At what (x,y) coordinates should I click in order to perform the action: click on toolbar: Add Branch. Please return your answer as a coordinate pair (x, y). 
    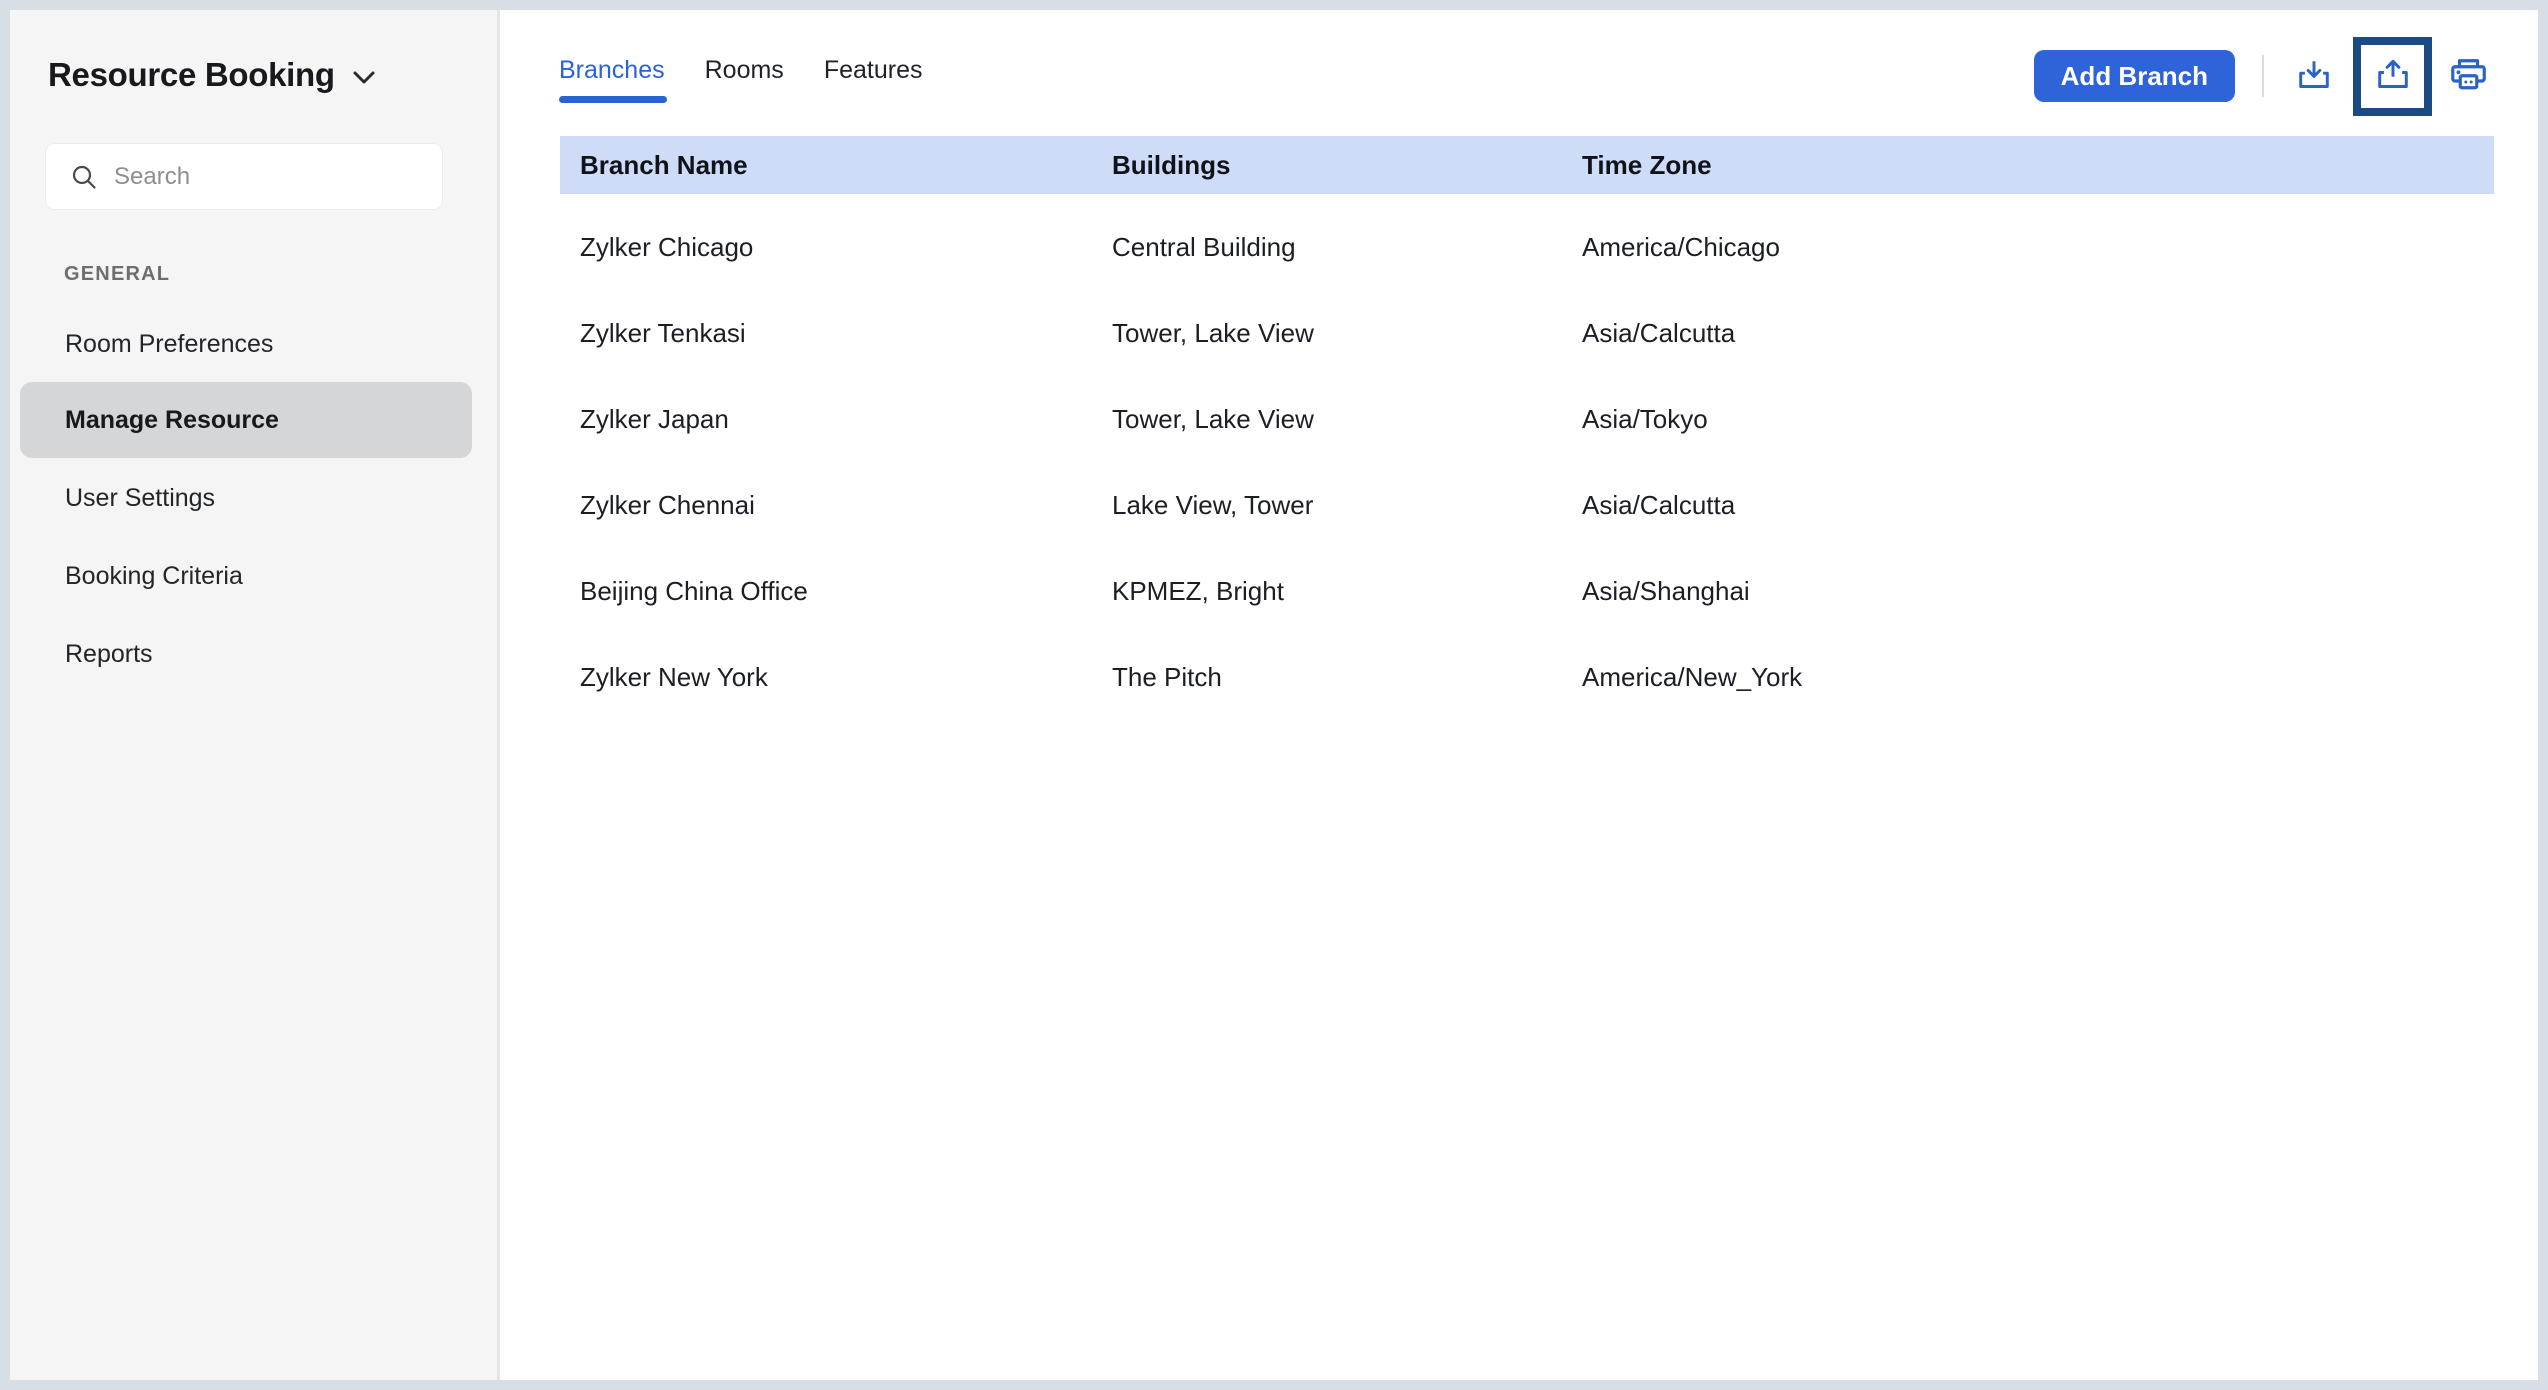
    Looking at the image, I should click on (2262, 76).